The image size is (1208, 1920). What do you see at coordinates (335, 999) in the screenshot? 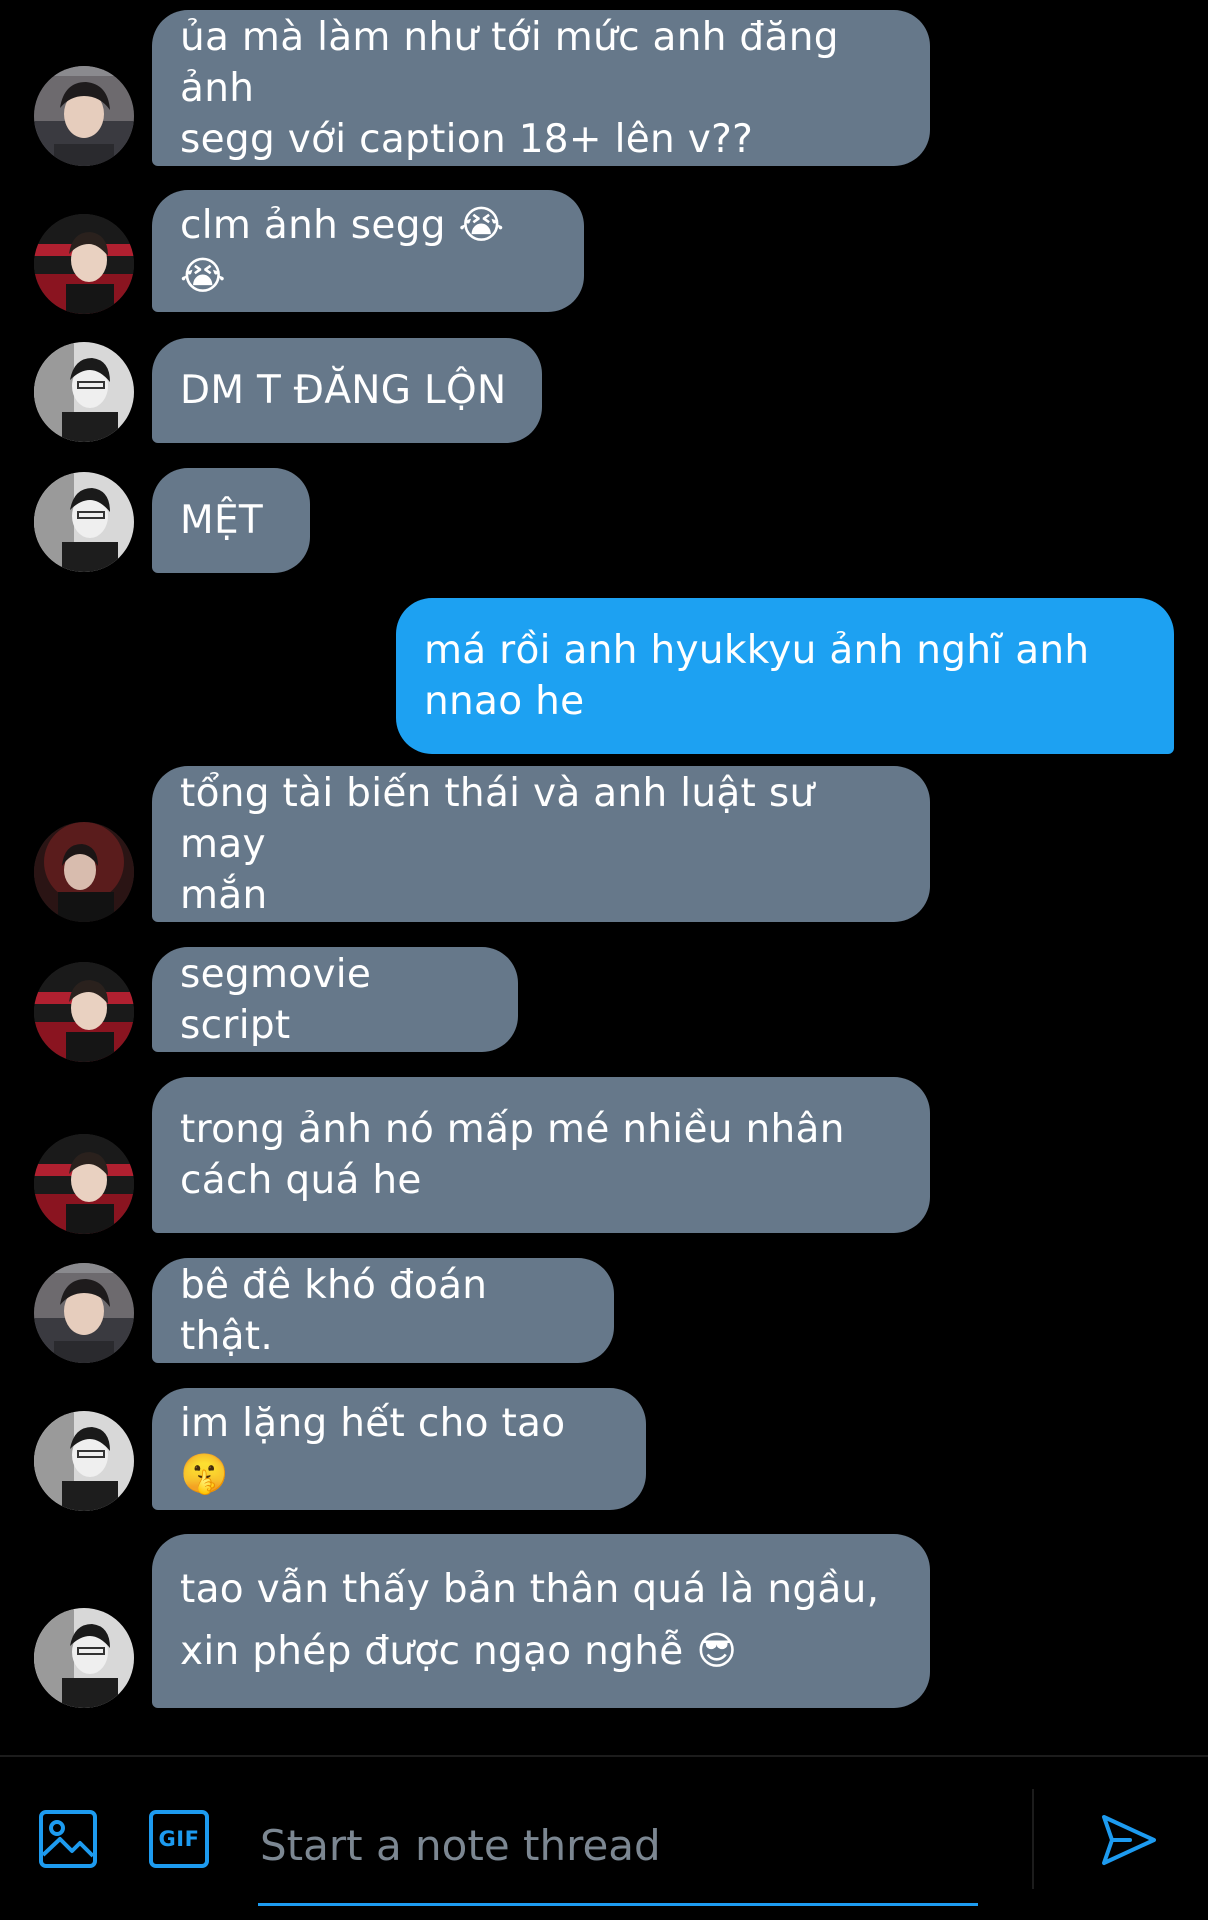
I see `message-bubble: segmovie script` at bounding box center [335, 999].